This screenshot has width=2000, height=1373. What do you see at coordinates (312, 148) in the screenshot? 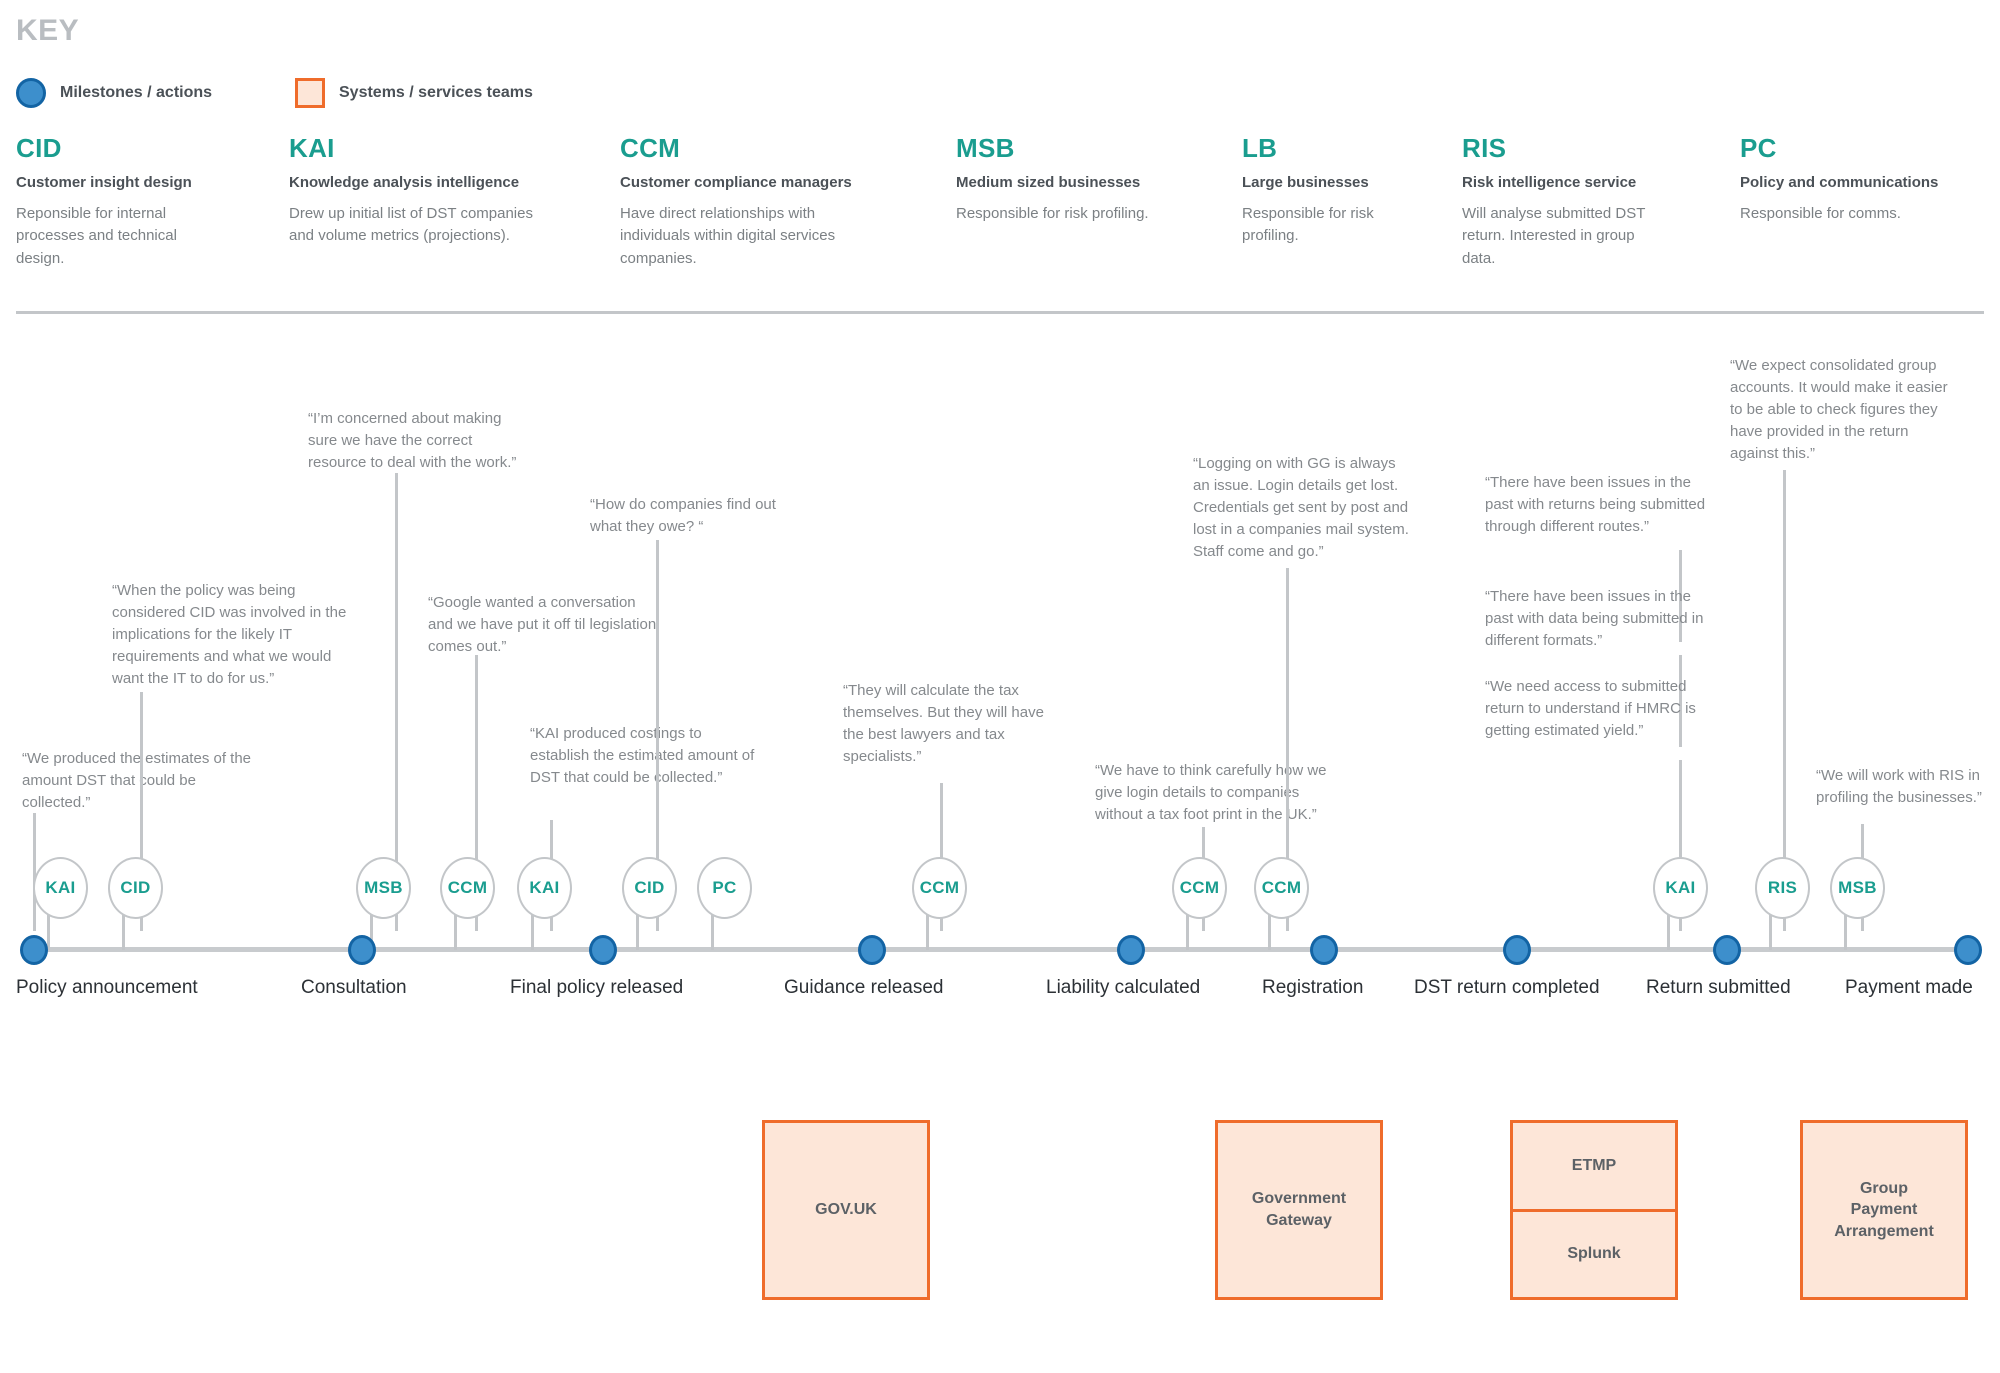
I see `glossary-abbr: KAI` at bounding box center [312, 148].